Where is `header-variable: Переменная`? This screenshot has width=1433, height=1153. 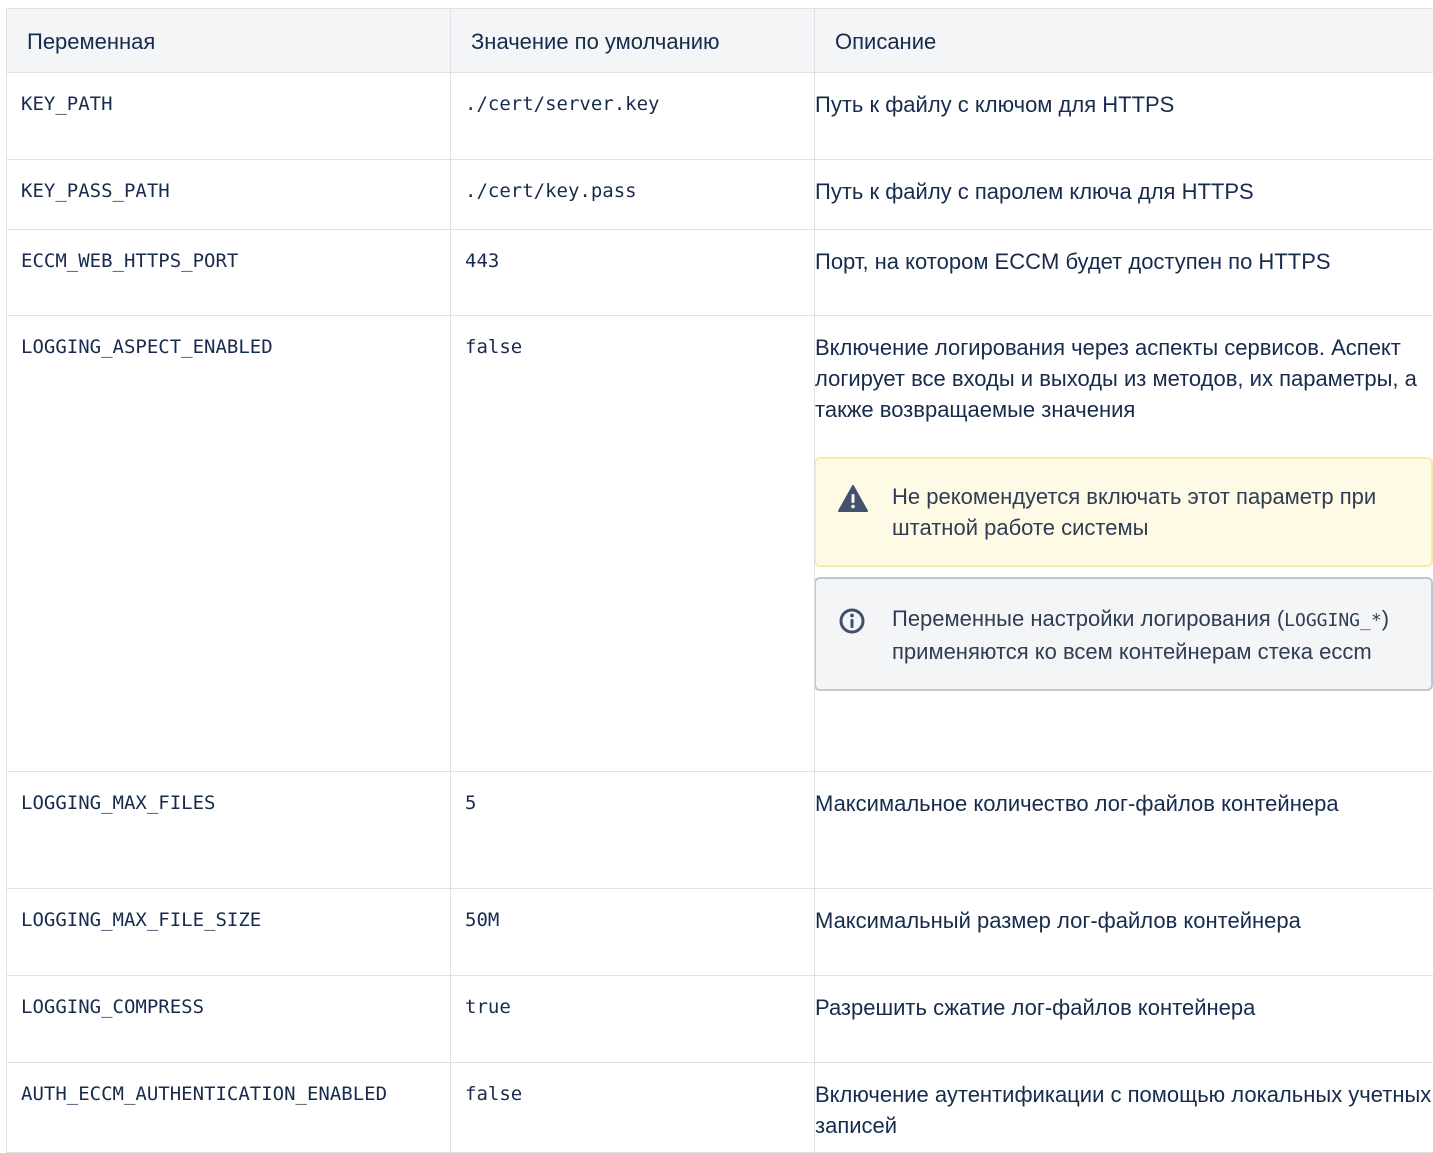 header-variable: Переменная is located at coordinates (229, 41).